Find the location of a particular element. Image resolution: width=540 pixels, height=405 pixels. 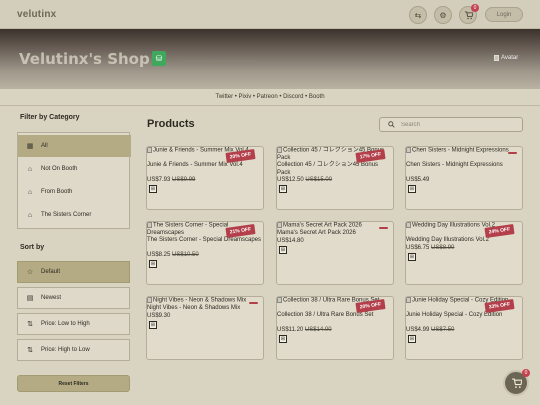

current-price: US$11.20 is located at coordinates (290, 330).